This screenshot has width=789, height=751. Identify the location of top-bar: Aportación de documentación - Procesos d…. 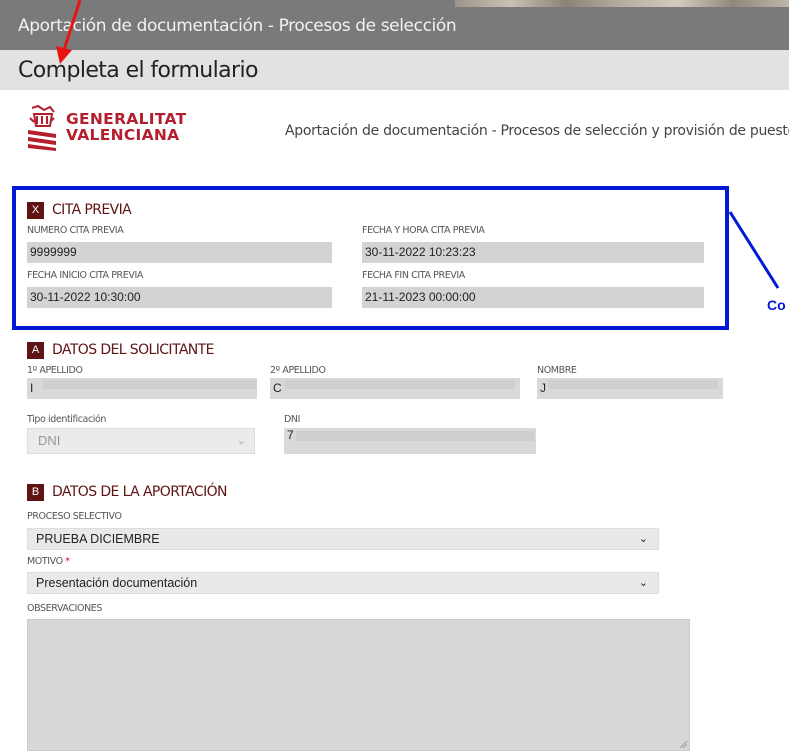
(394, 25).